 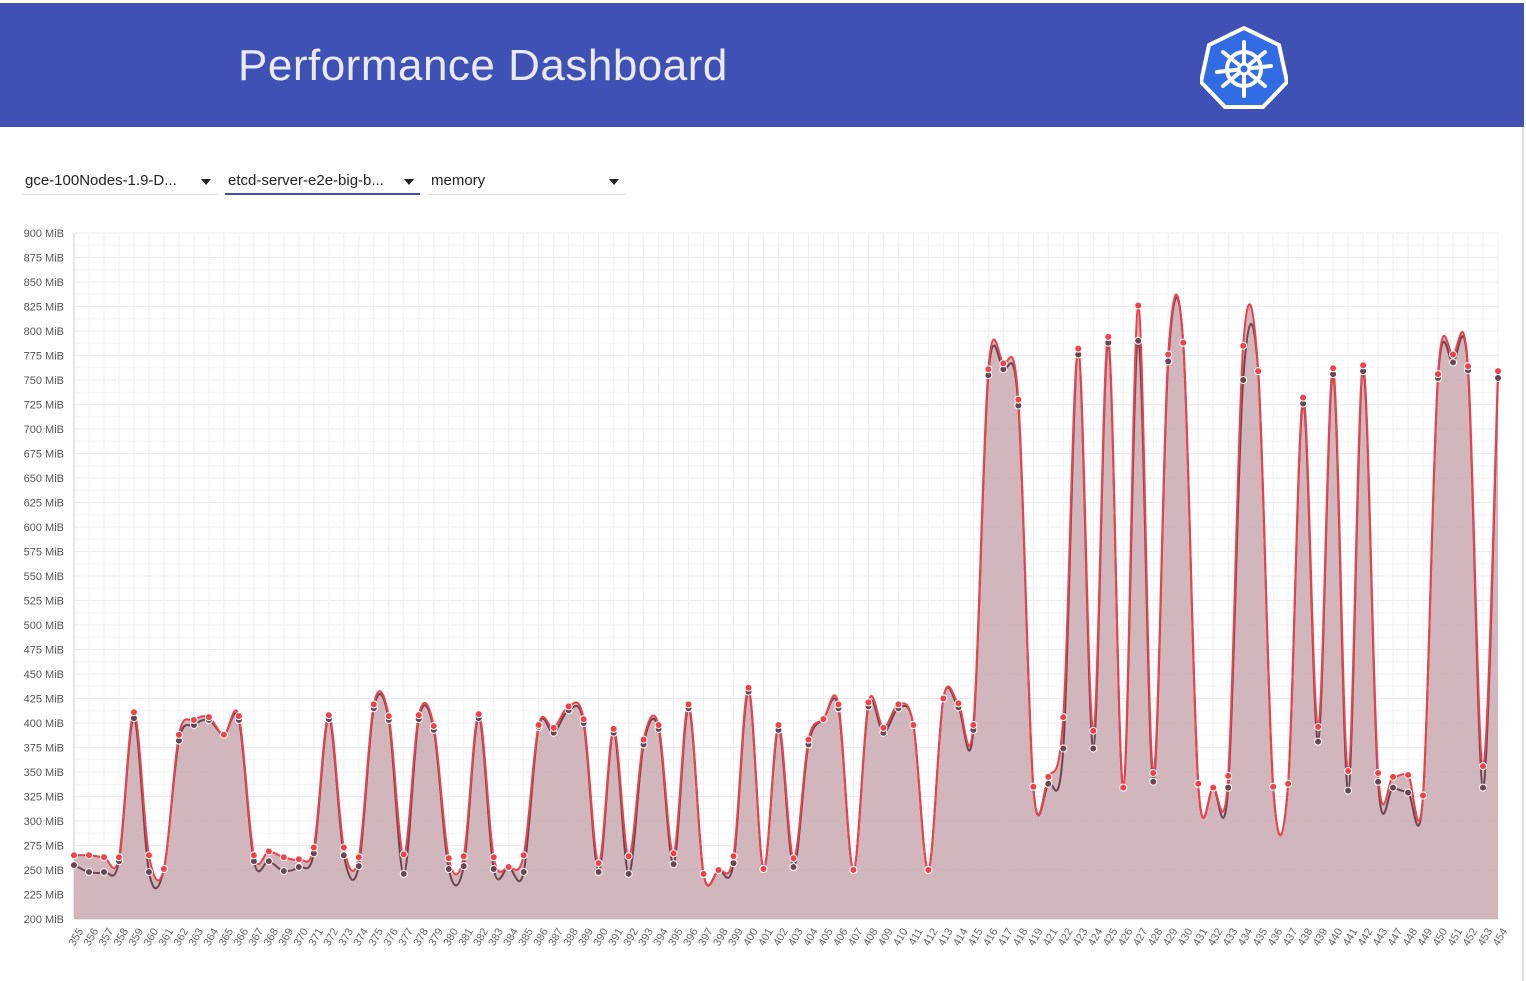 What do you see at coordinates (1306, 937) in the screenshot?
I see `x-tick-label: 438` at bounding box center [1306, 937].